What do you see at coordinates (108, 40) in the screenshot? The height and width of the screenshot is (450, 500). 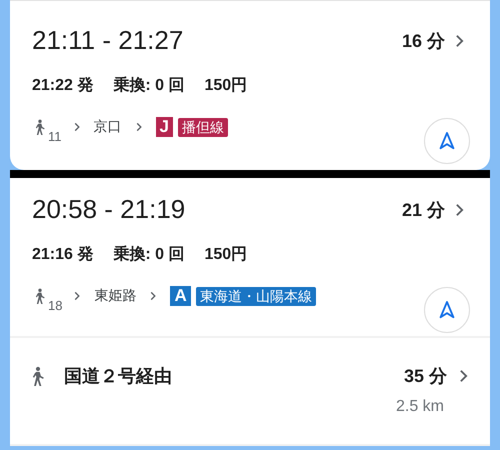 I see `time-range: 21:11 - 21:27` at bounding box center [108, 40].